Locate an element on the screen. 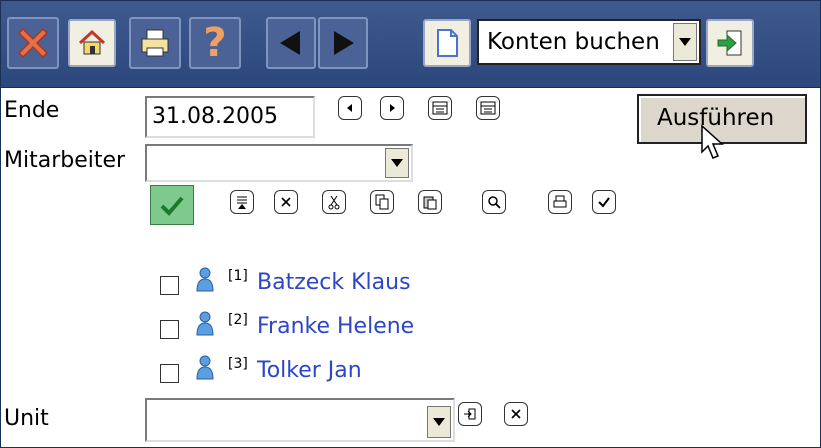  paste-icon is located at coordinates (430, 203).